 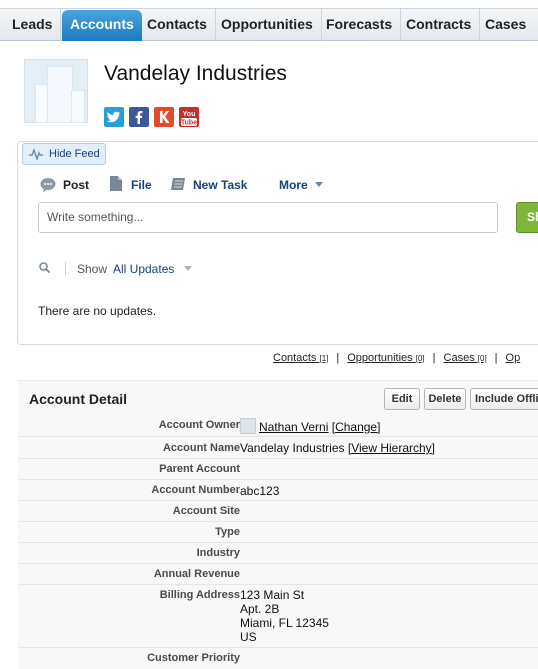 What do you see at coordinates (178, 184) in the screenshot?
I see `new-task-icon` at bounding box center [178, 184].